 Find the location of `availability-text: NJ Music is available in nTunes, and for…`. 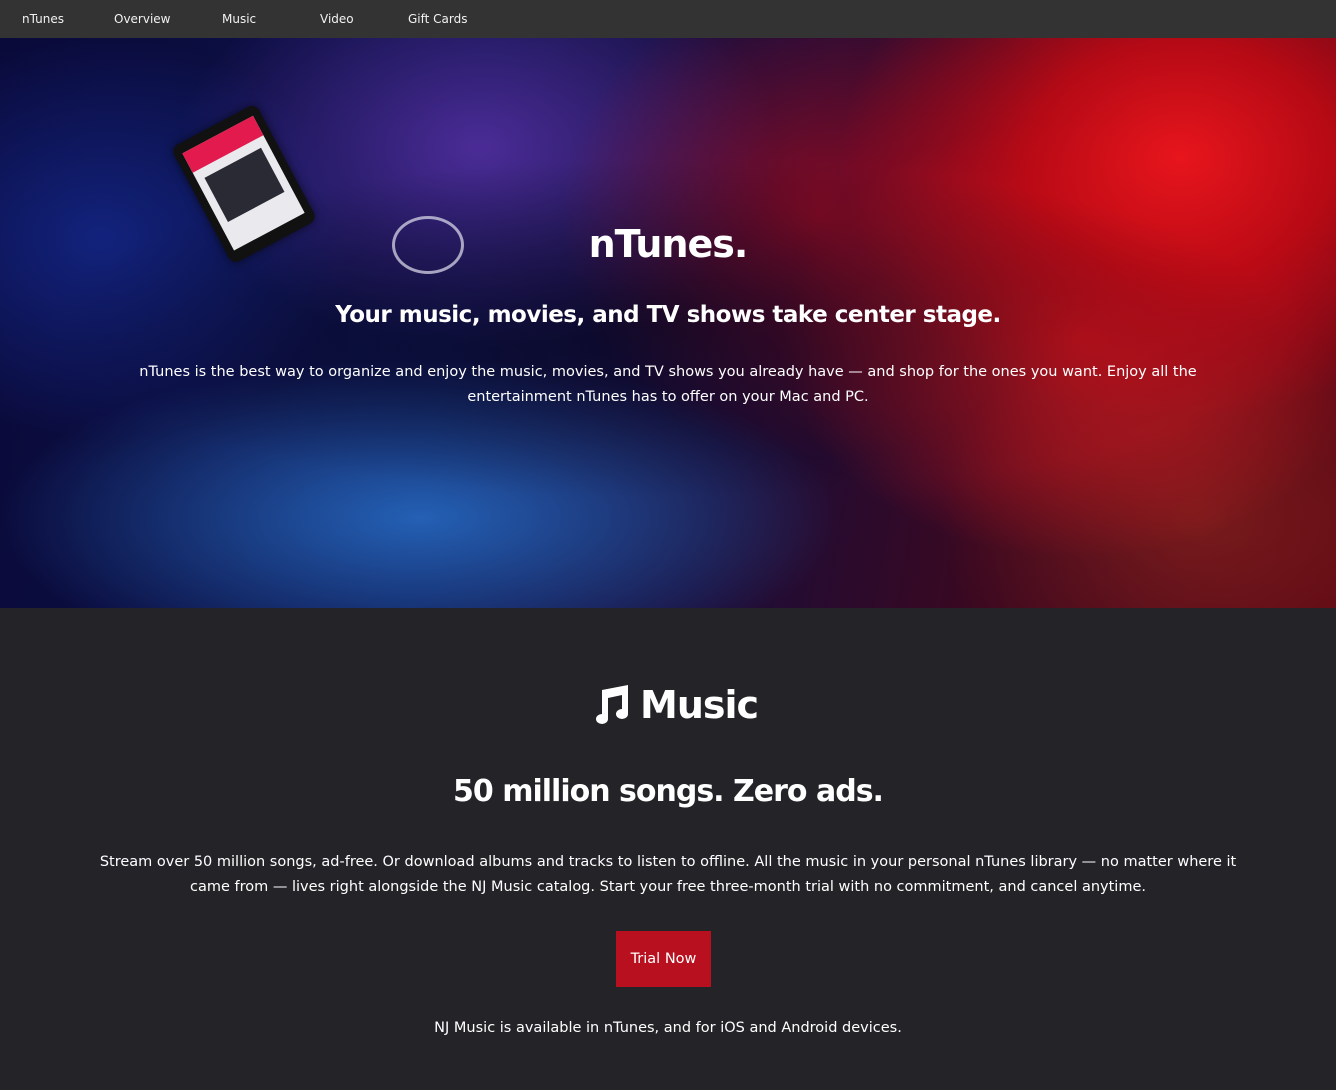

availability-text: NJ Music is available in nTunes, and for… is located at coordinates (668, 1028).